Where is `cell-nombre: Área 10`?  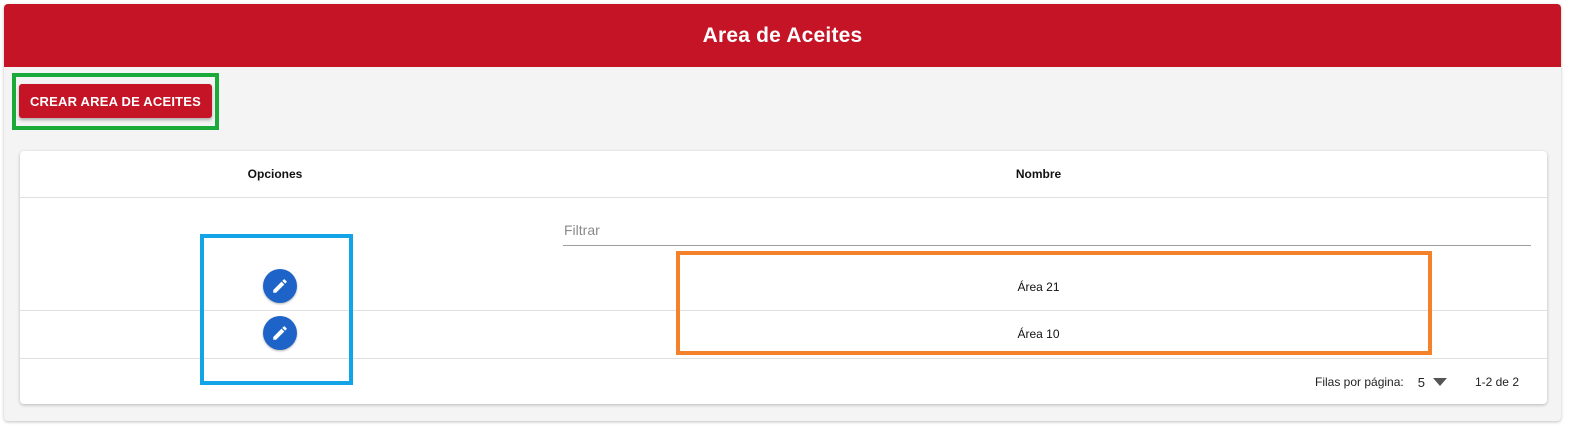
cell-nombre: Área 10 is located at coordinates (1038, 333).